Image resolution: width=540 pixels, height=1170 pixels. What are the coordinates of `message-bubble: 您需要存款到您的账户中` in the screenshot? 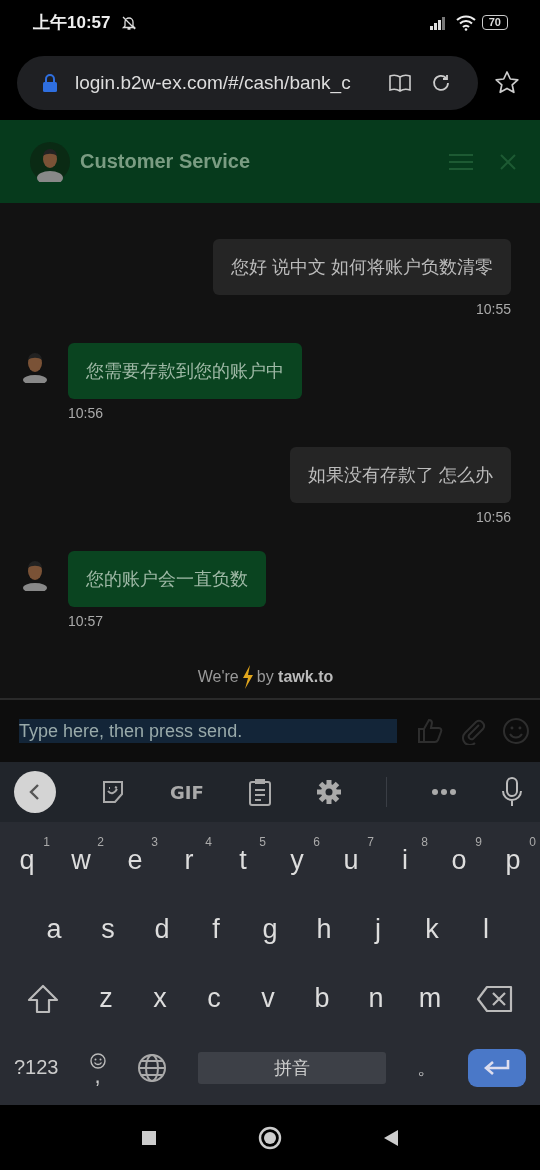 It's located at (185, 371).